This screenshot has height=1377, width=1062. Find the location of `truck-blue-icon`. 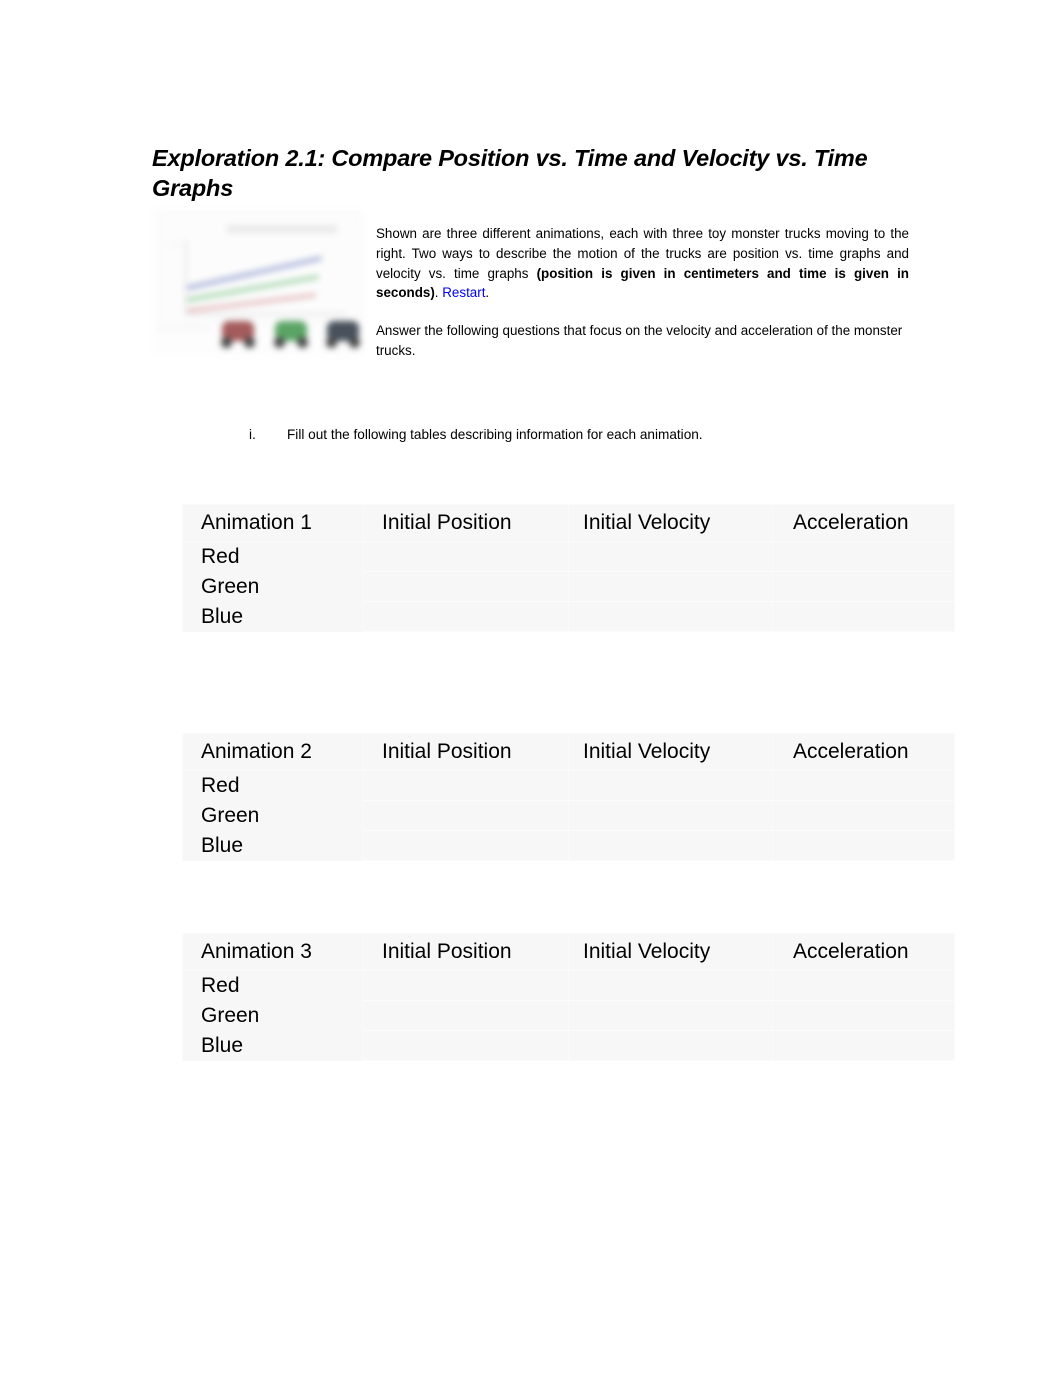

truck-blue-icon is located at coordinates (343, 334).